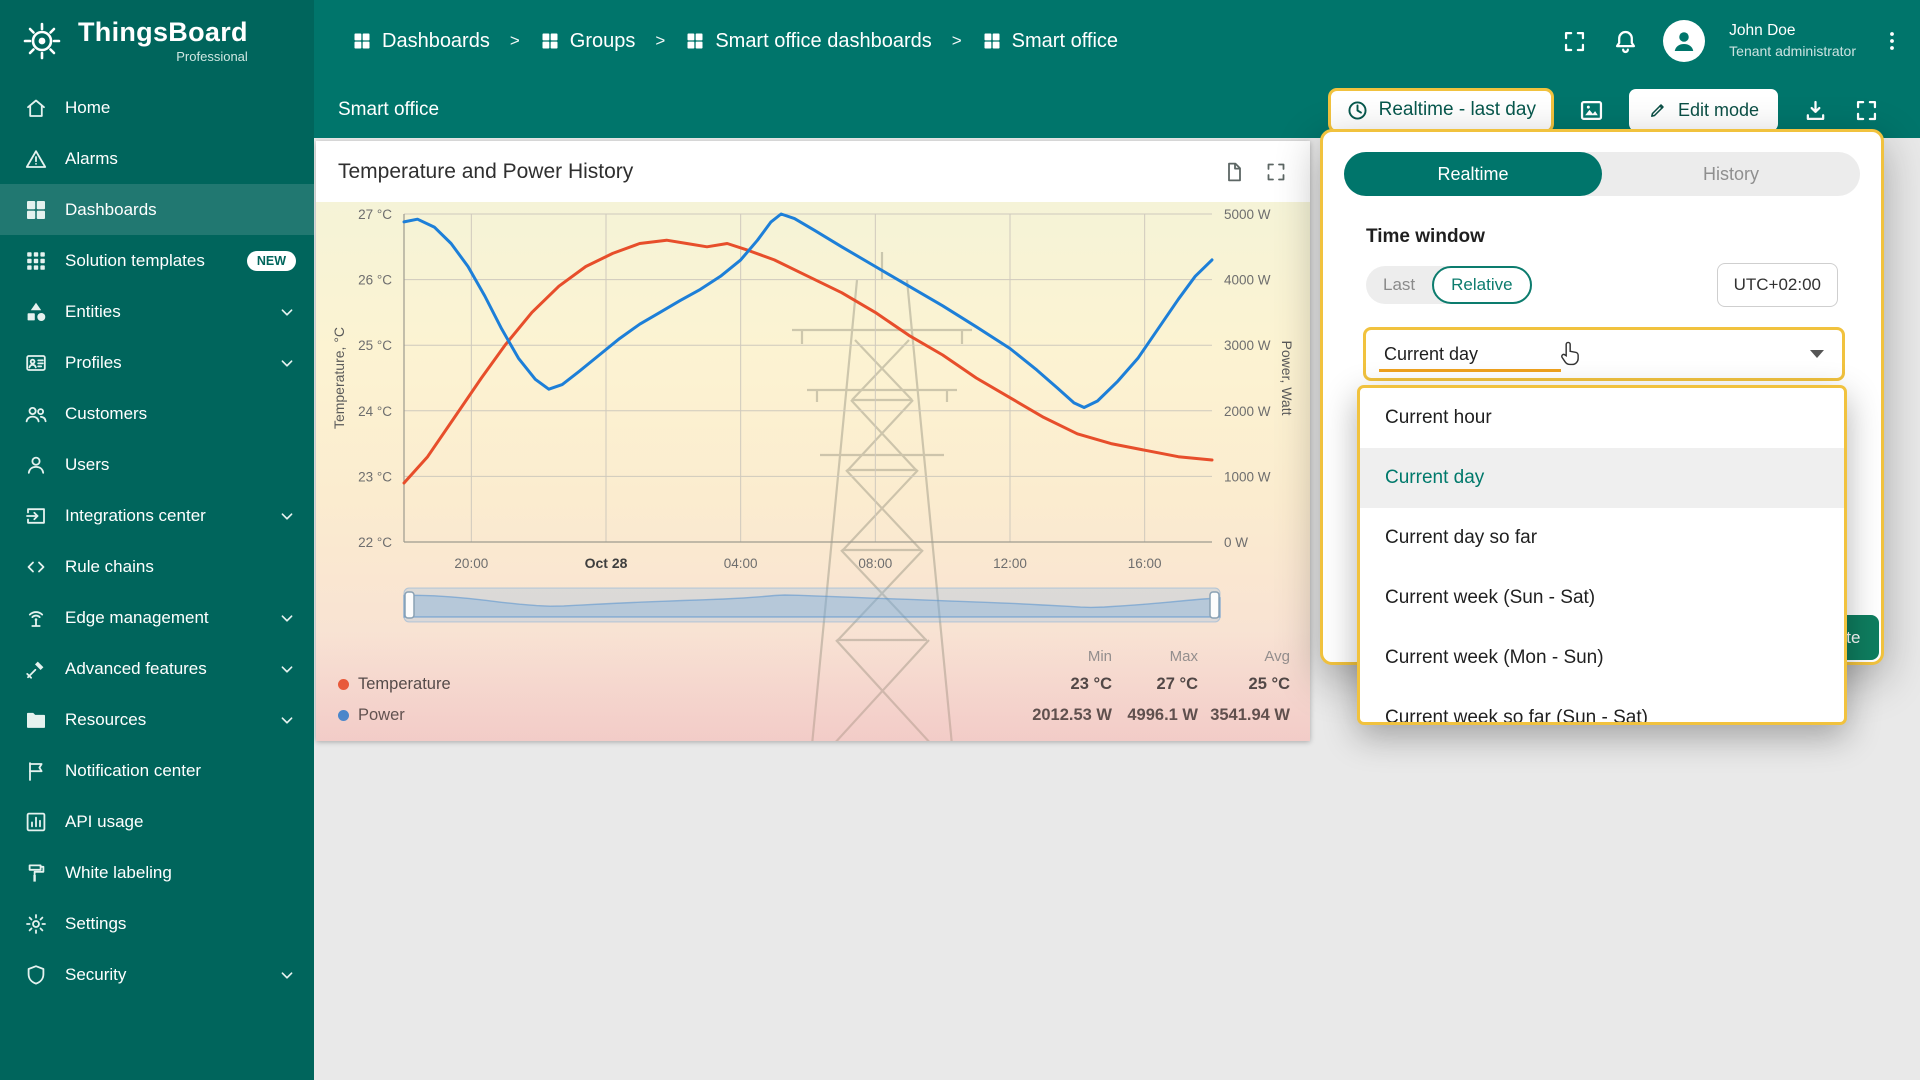 This screenshot has height=1080, width=1920. Describe the element at coordinates (1625, 41) in the screenshot. I see `notifications-bell-icon` at that location.